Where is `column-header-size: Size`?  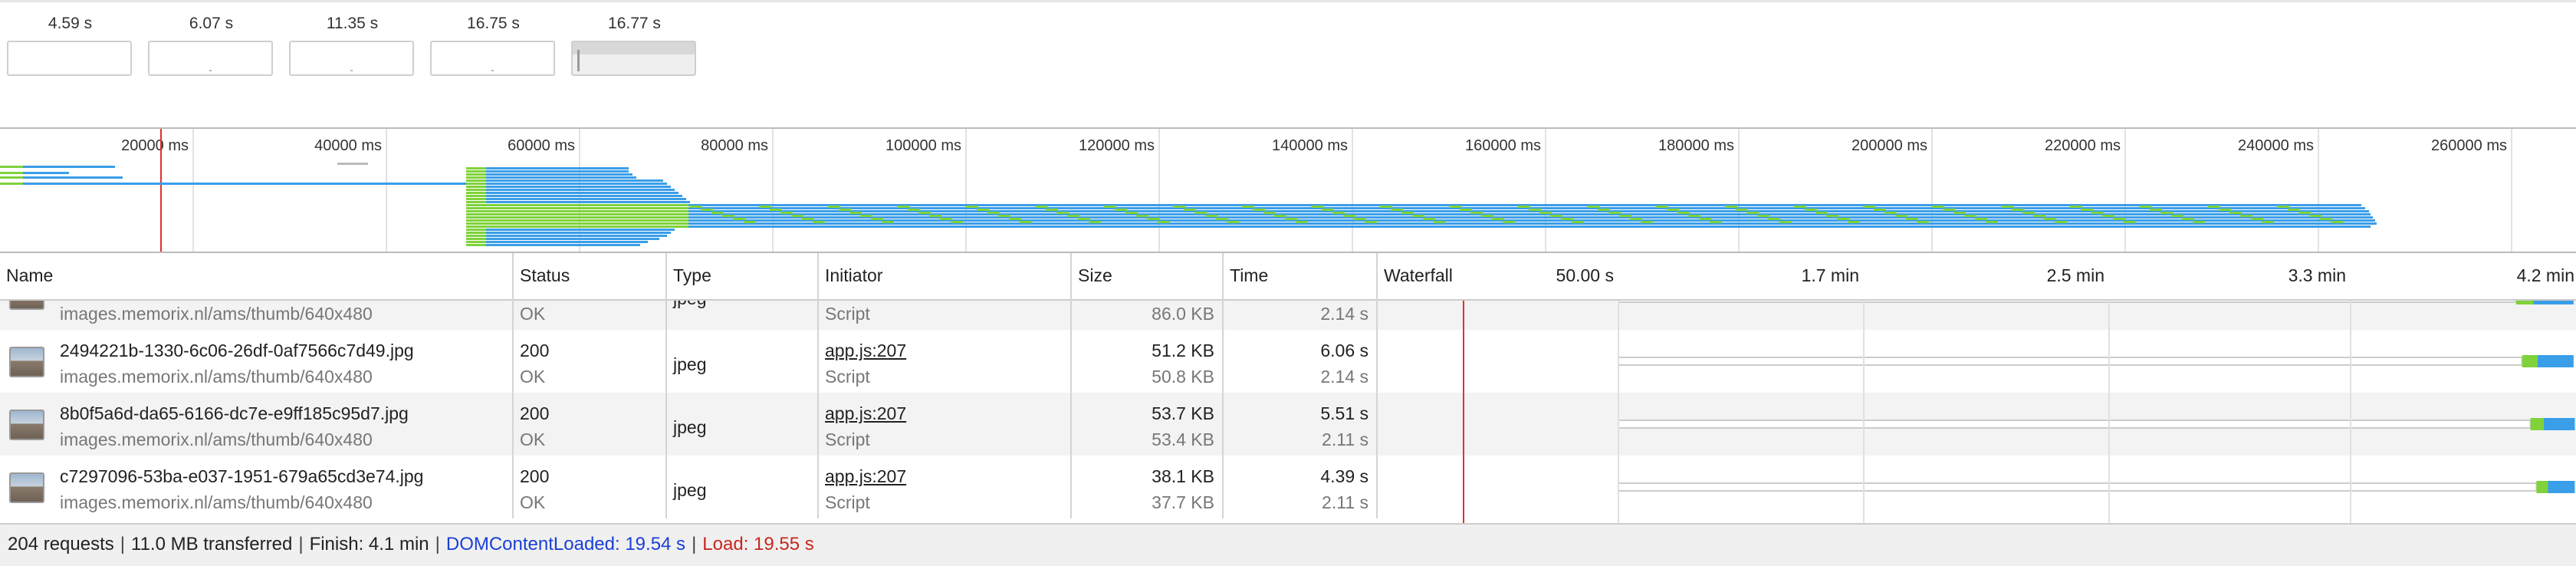
column-header-size: Size is located at coordinates (1148, 277).